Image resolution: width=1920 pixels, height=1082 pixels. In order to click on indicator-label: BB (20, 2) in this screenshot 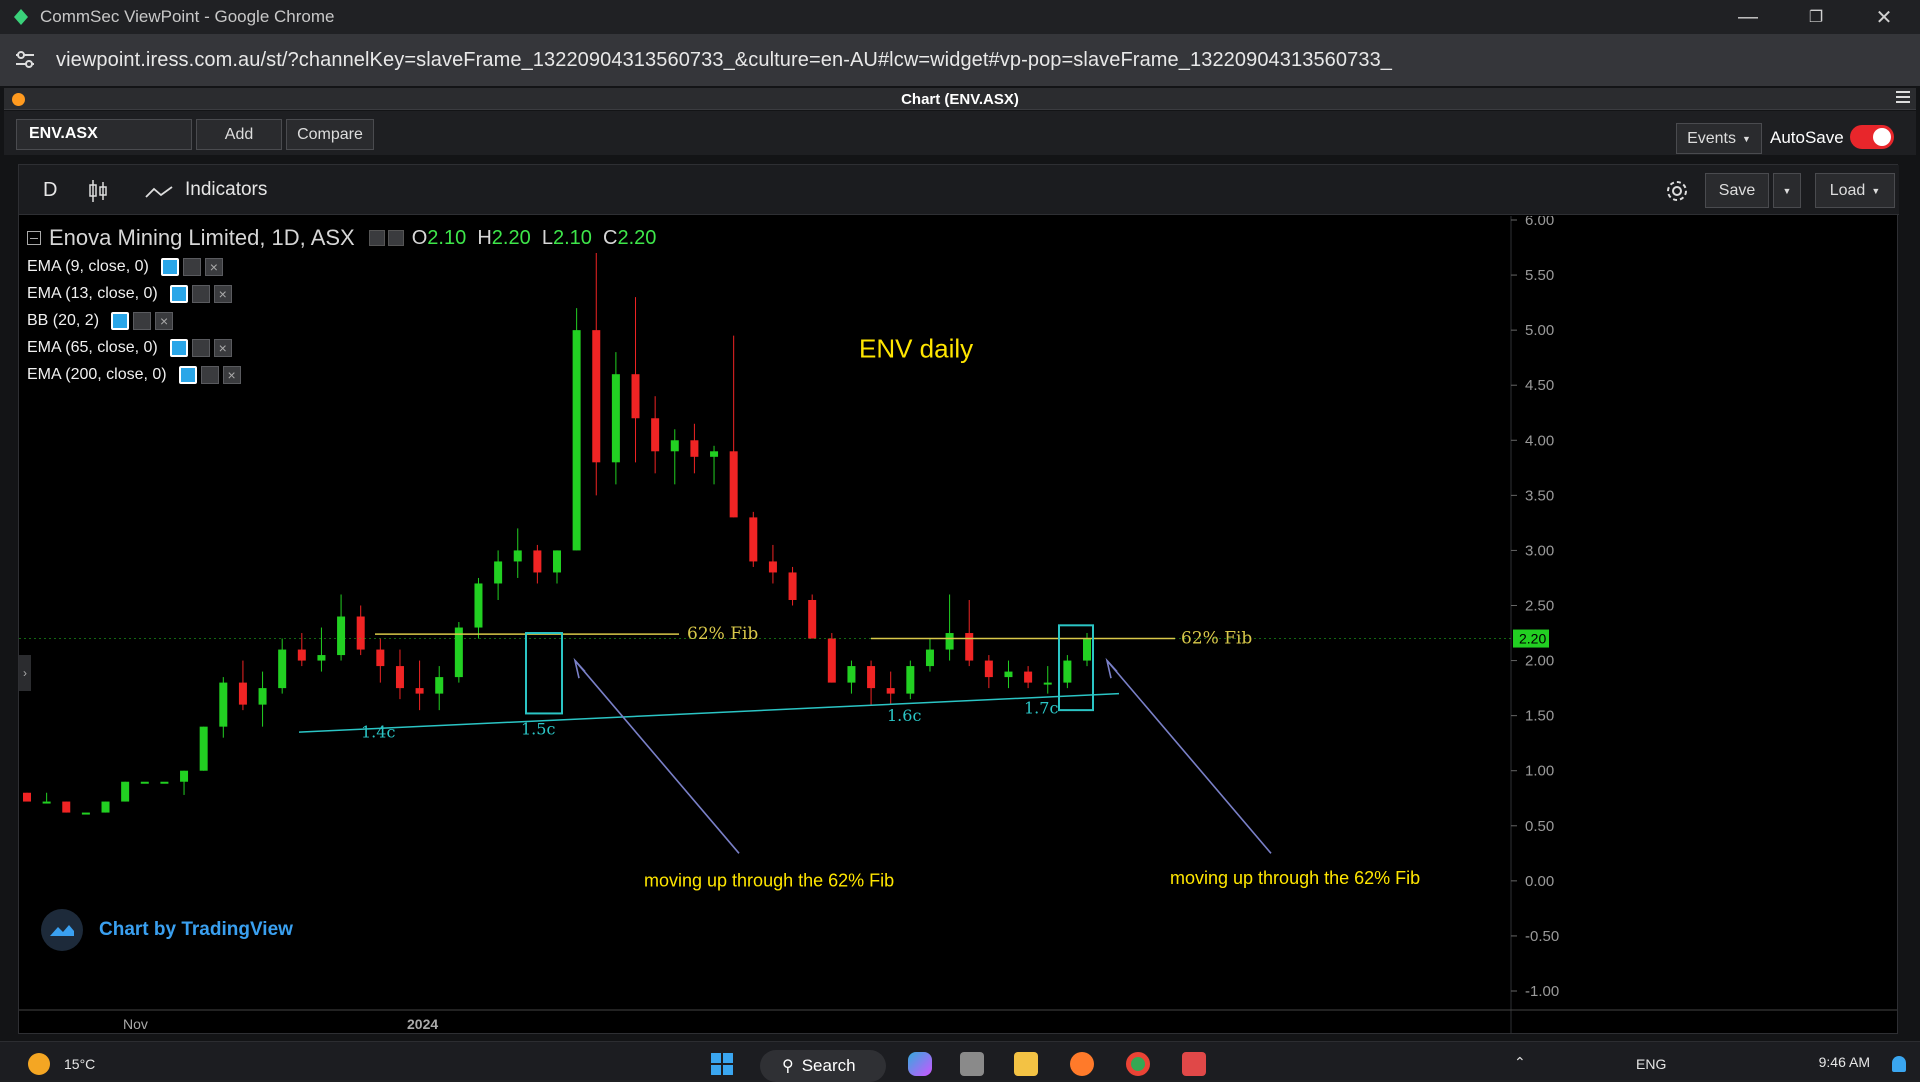, I will do `click(63, 320)`.